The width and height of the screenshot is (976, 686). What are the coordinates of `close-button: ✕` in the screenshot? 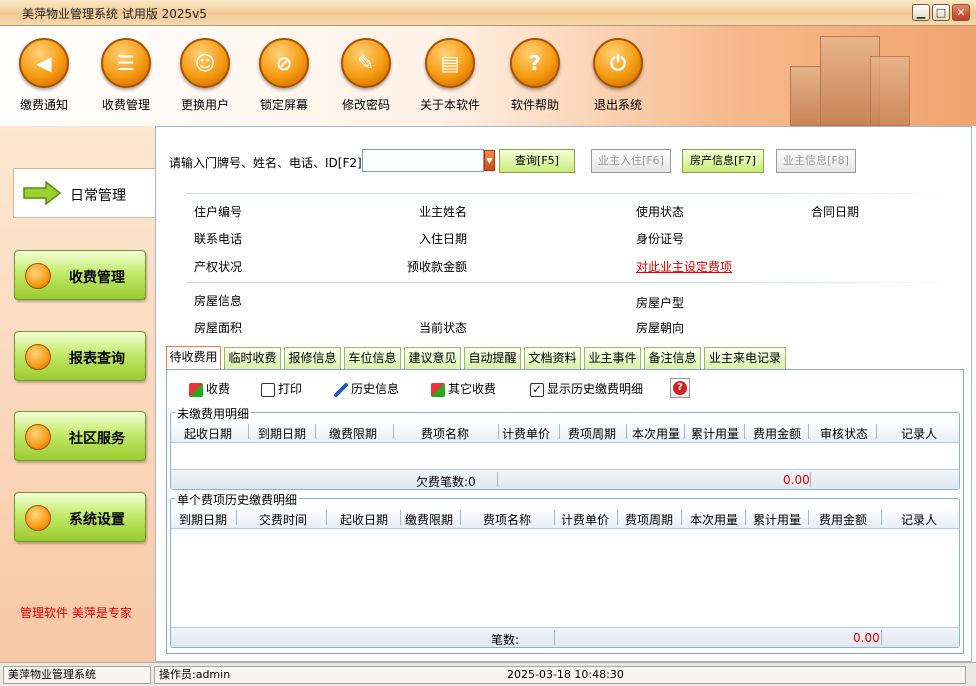 It's located at (961, 12).